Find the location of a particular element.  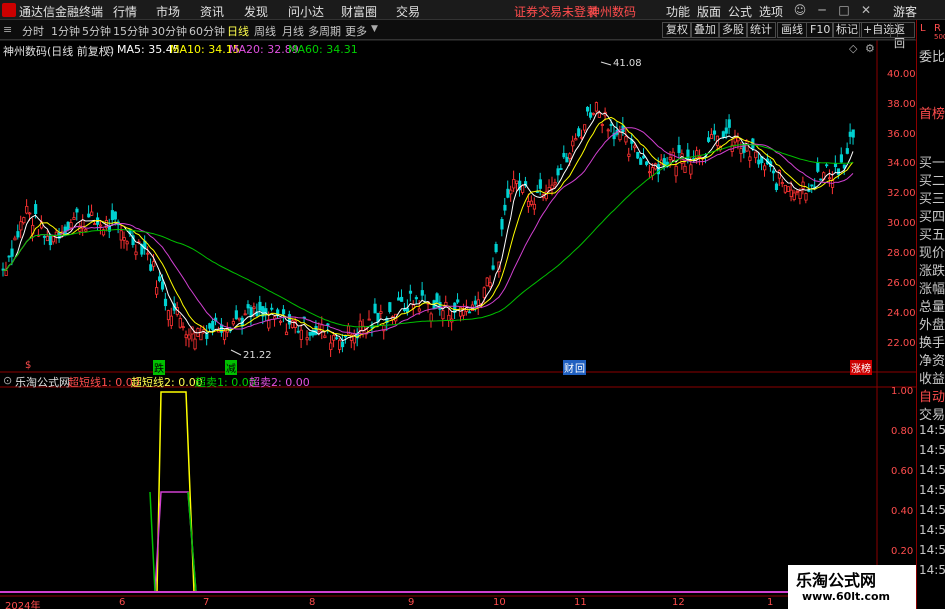

panel-label-buy4: 买四 is located at coordinates (932, 217).